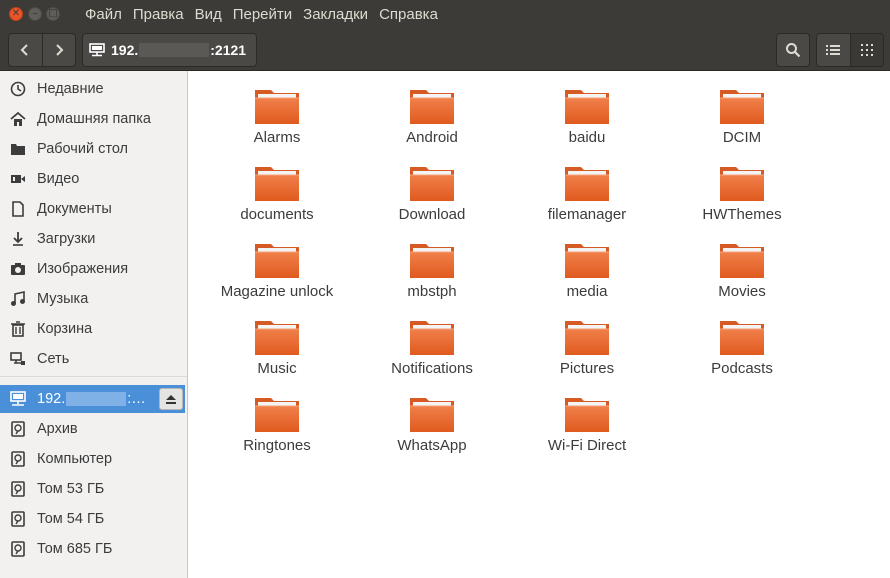 The height and width of the screenshot is (578, 890). What do you see at coordinates (93, 119) in the screenshot?
I see `sidebar-item-home: Домашняя папка` at bounding box center [93, 119].